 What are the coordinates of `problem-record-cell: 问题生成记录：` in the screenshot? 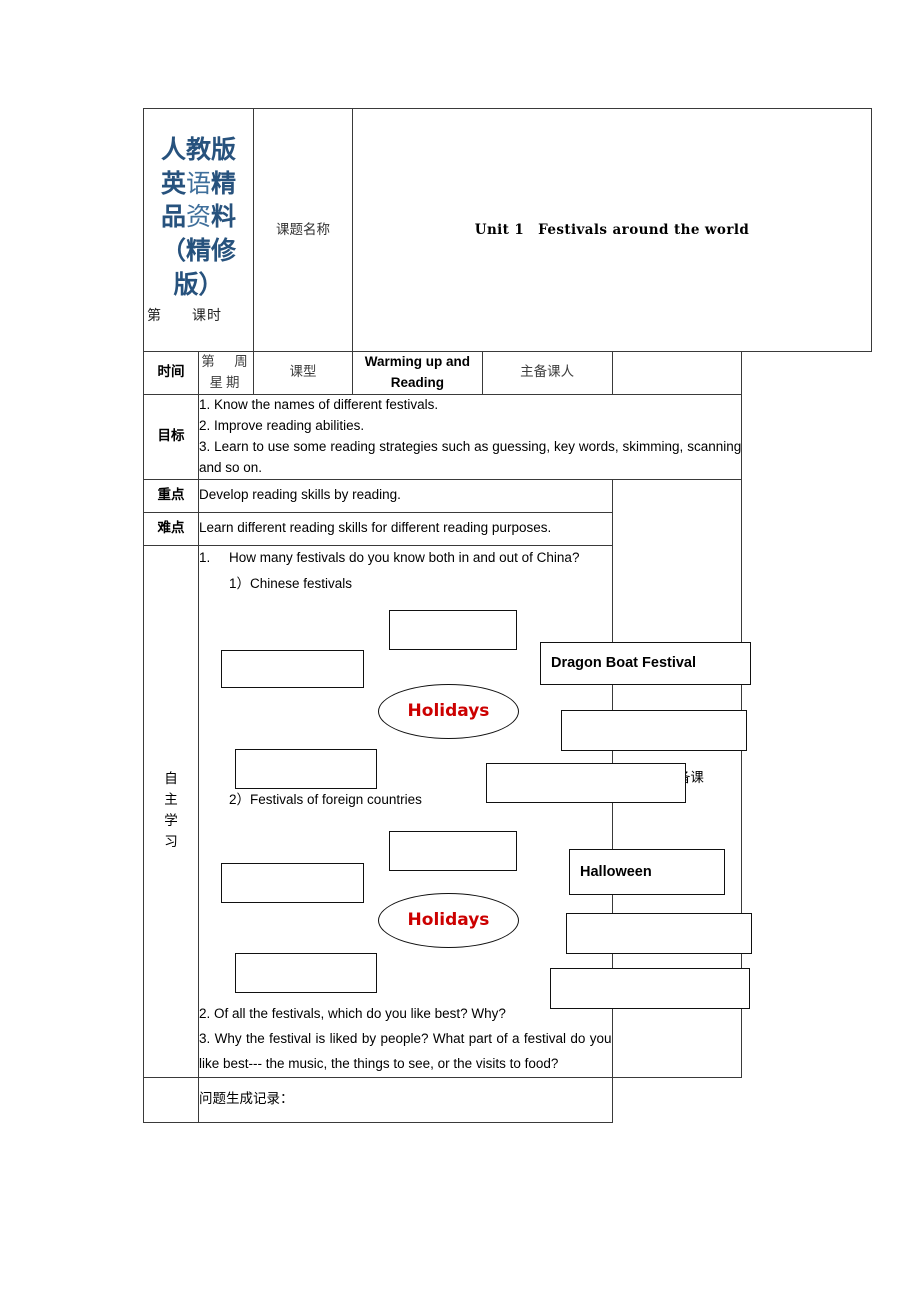 It's located at (405, 1099).